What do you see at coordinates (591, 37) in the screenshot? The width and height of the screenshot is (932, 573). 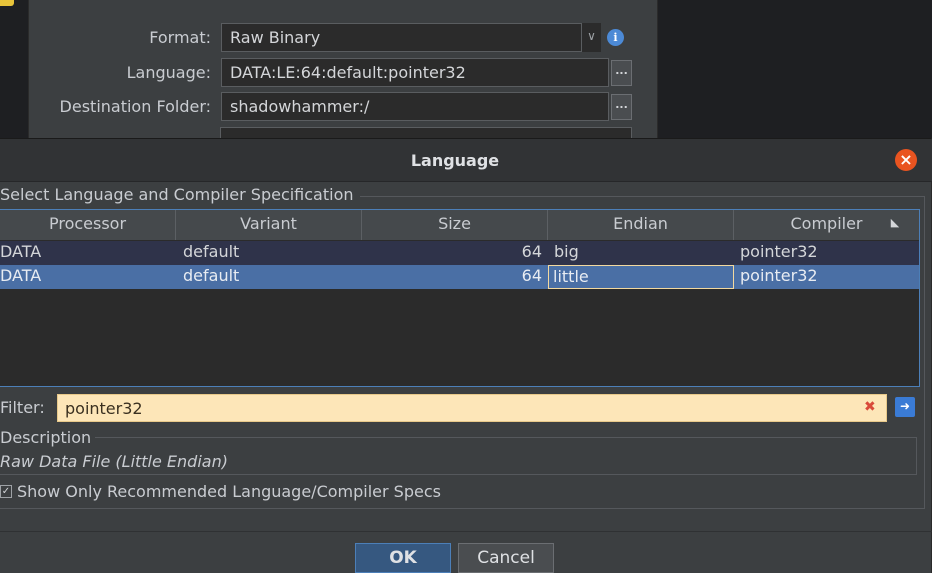 I see `chevron-down-icon: ∨` at bounding box center [591, 37].